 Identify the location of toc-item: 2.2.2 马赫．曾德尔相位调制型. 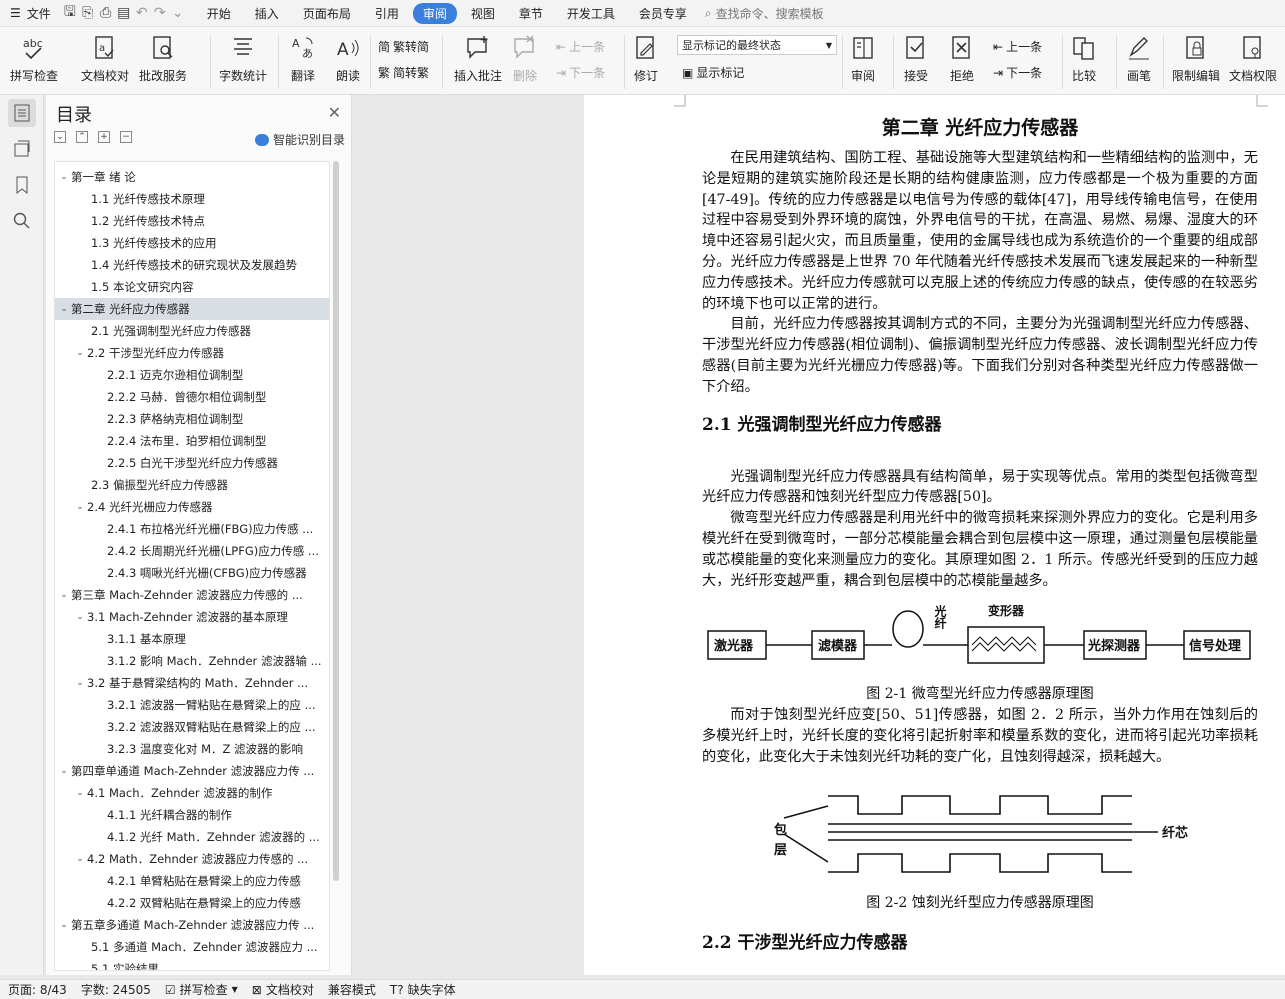
(192, 397).